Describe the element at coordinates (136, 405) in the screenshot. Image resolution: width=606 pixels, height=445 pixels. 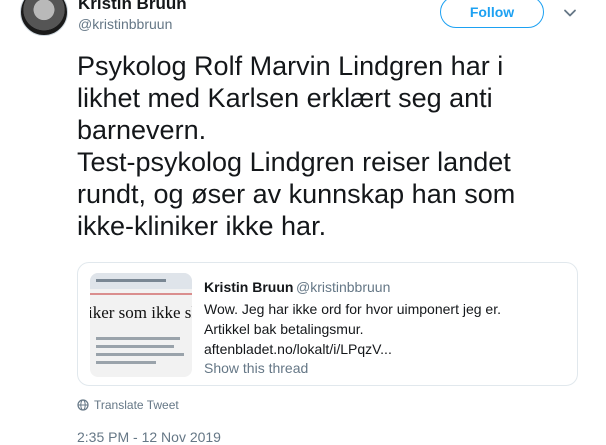
I see `translate-label: Translate Tweet` at that location.